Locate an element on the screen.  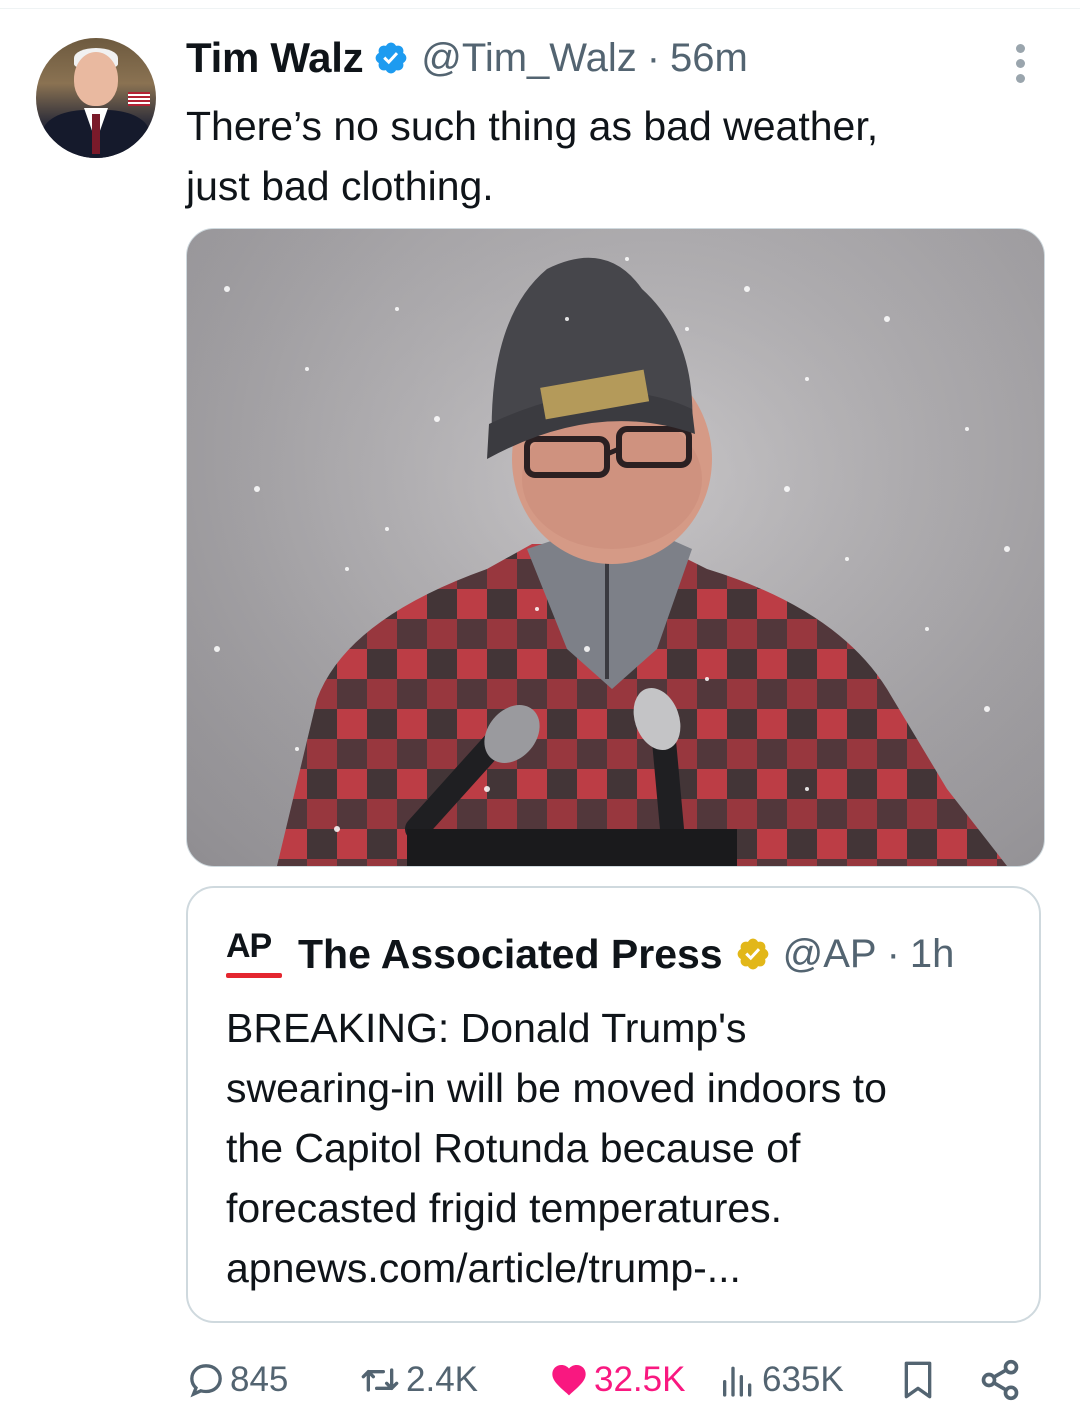
like-count: 32.5K is located at coordinates (640, 1379).